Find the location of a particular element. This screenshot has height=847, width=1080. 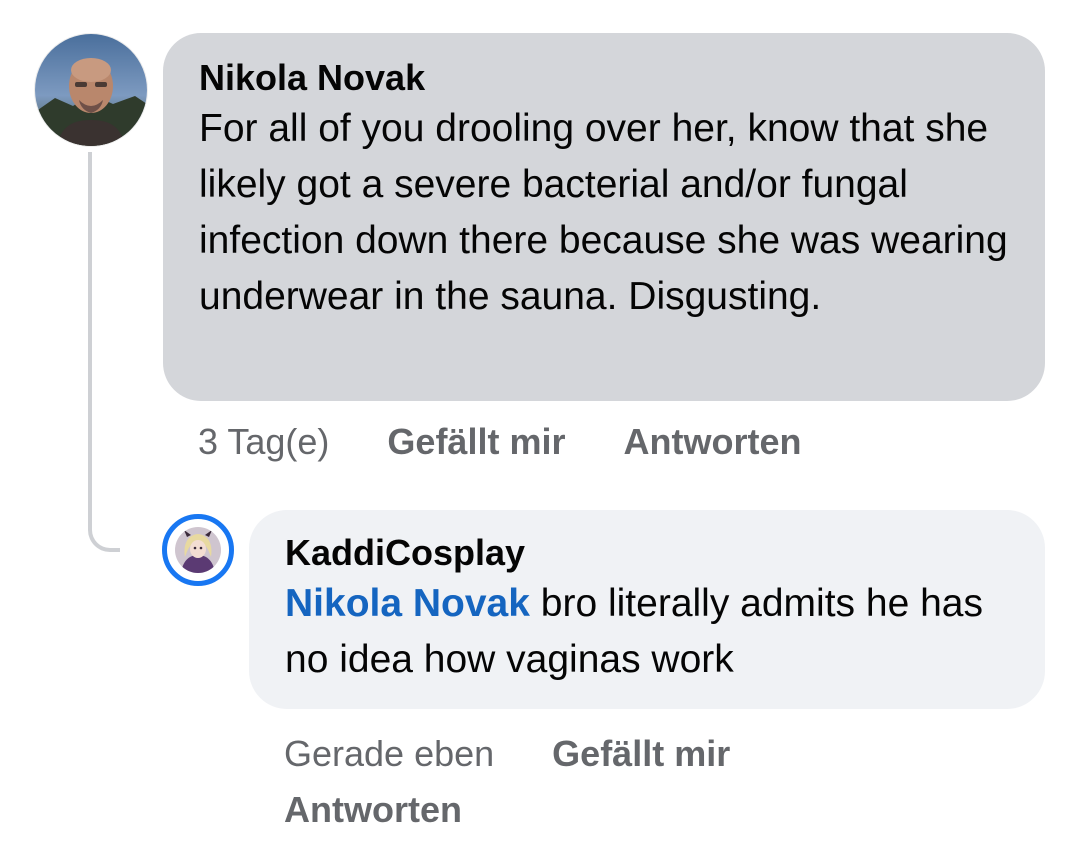

reply-avatar-ring is located at coordinates (198, 550).